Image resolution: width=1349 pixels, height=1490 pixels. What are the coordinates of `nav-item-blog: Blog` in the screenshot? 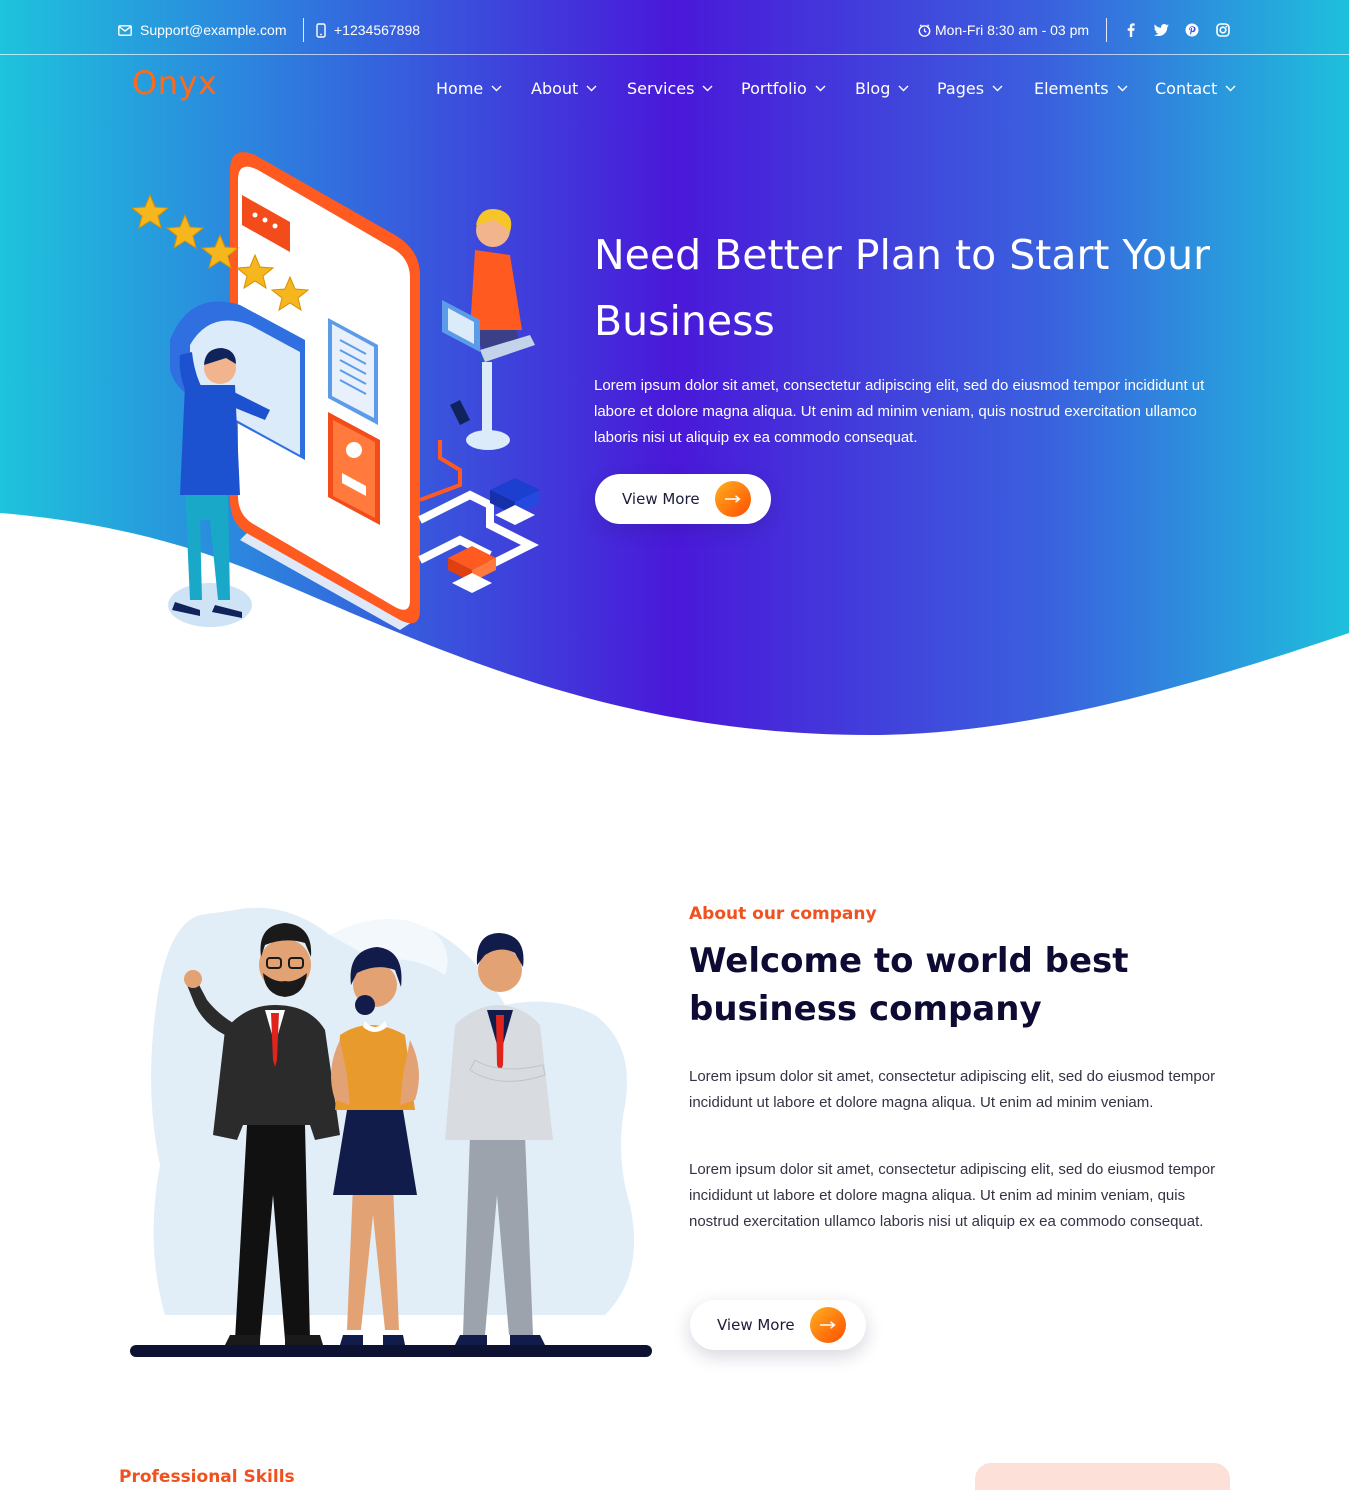 It's located at (882, 88).